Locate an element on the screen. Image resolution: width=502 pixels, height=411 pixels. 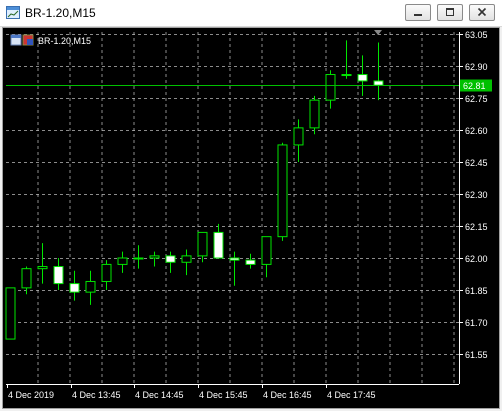
maximize-button is located at coordinates (450, 12).